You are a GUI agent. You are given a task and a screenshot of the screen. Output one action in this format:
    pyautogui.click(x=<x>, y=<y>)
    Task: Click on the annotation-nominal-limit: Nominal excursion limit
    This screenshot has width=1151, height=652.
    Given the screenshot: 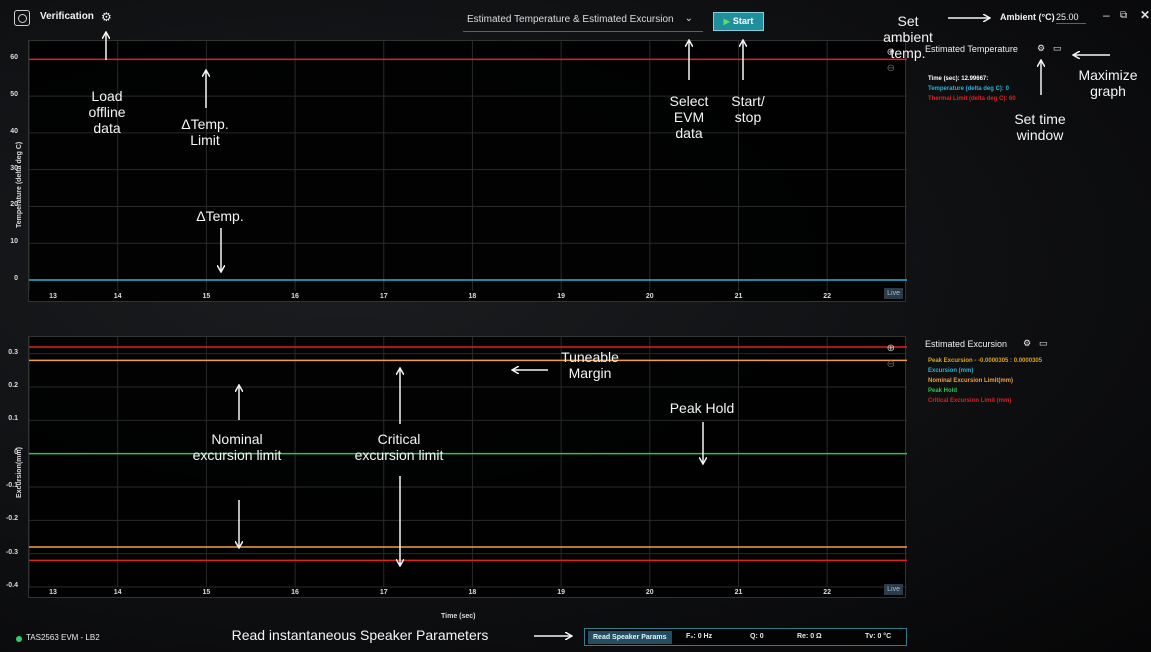 What is the action you would take?
    pyautogui.click(x=237, y=447)
    